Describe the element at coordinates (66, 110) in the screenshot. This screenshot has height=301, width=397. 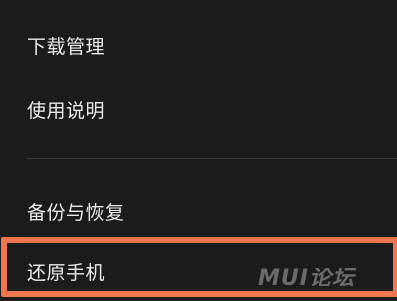
I see `menu-item-label: 使用说明` at that location.